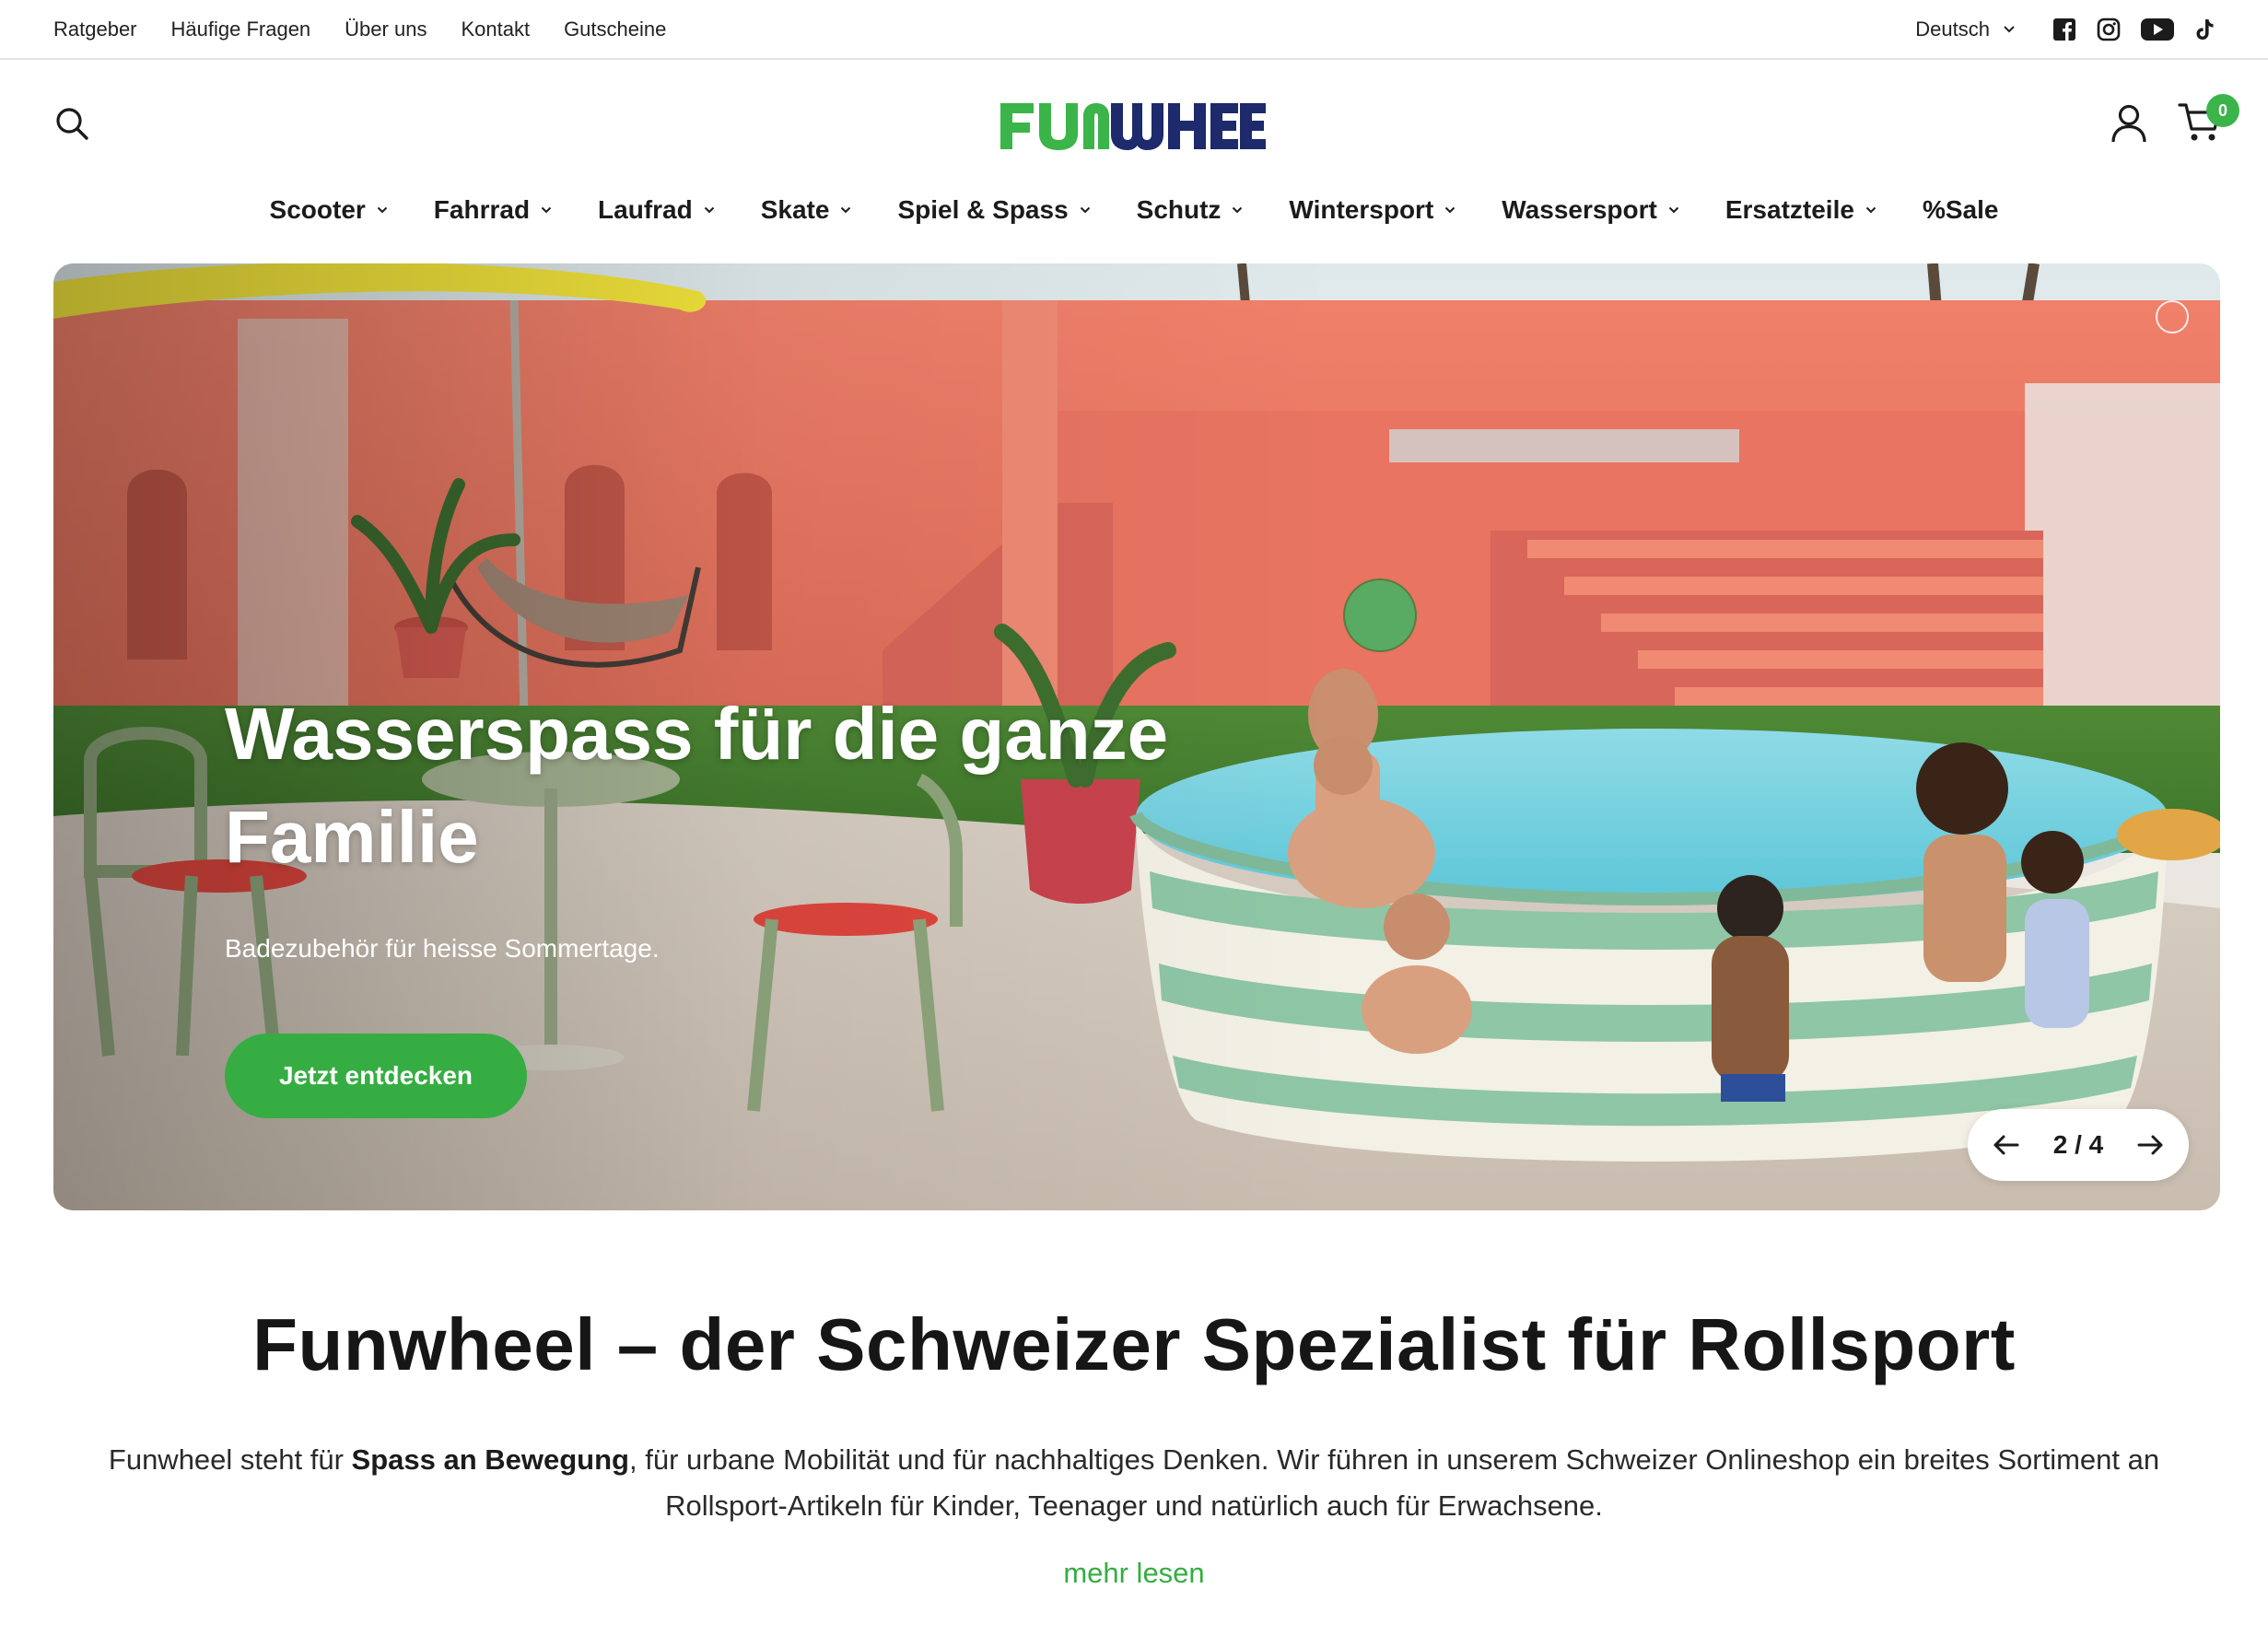  I want to click on nav-item-laufrad: Laufrad, so click(656, 210).